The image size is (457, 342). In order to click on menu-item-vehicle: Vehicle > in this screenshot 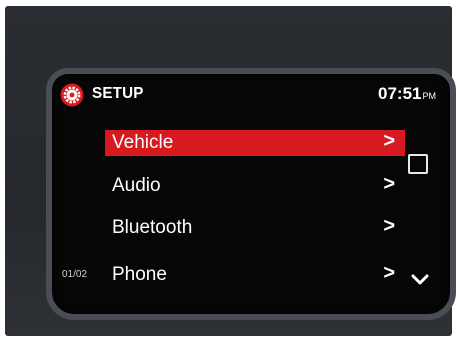, I will do `click(255, 143)`.